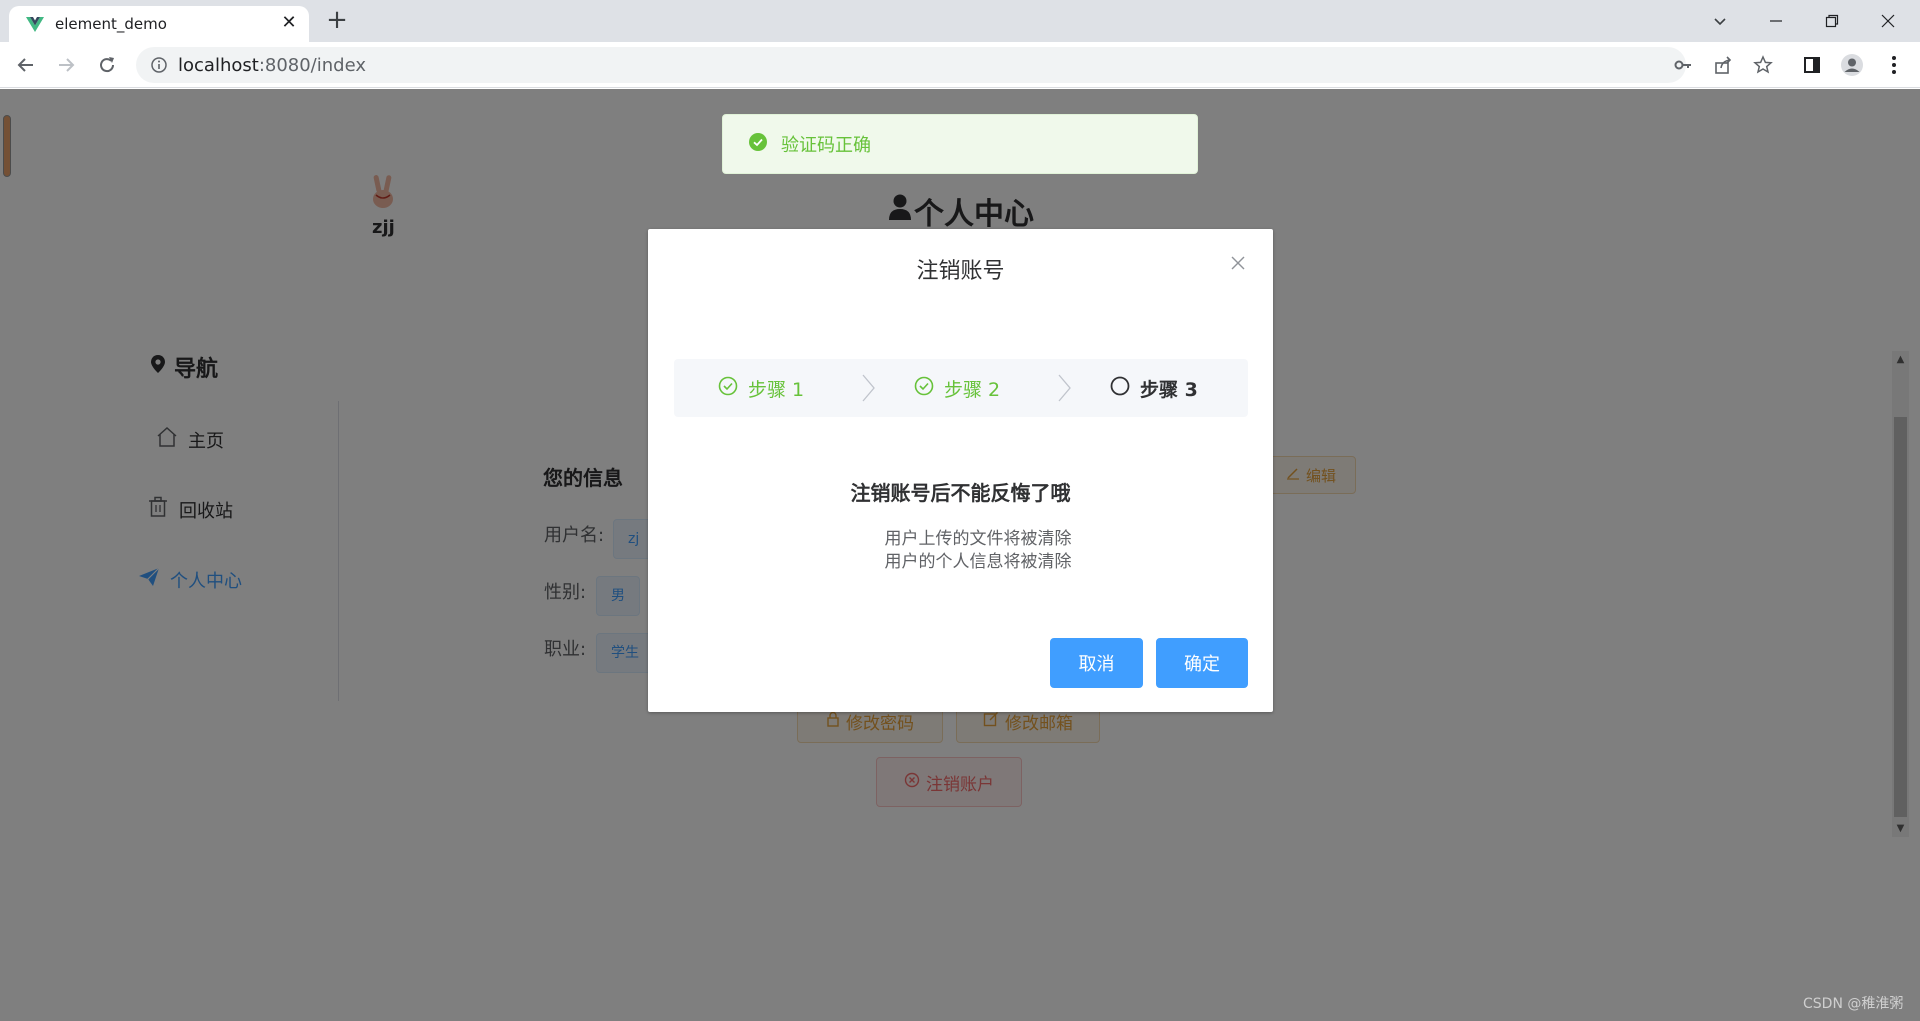  I want to click on cancel-button: 取消, so click(1096, 663).